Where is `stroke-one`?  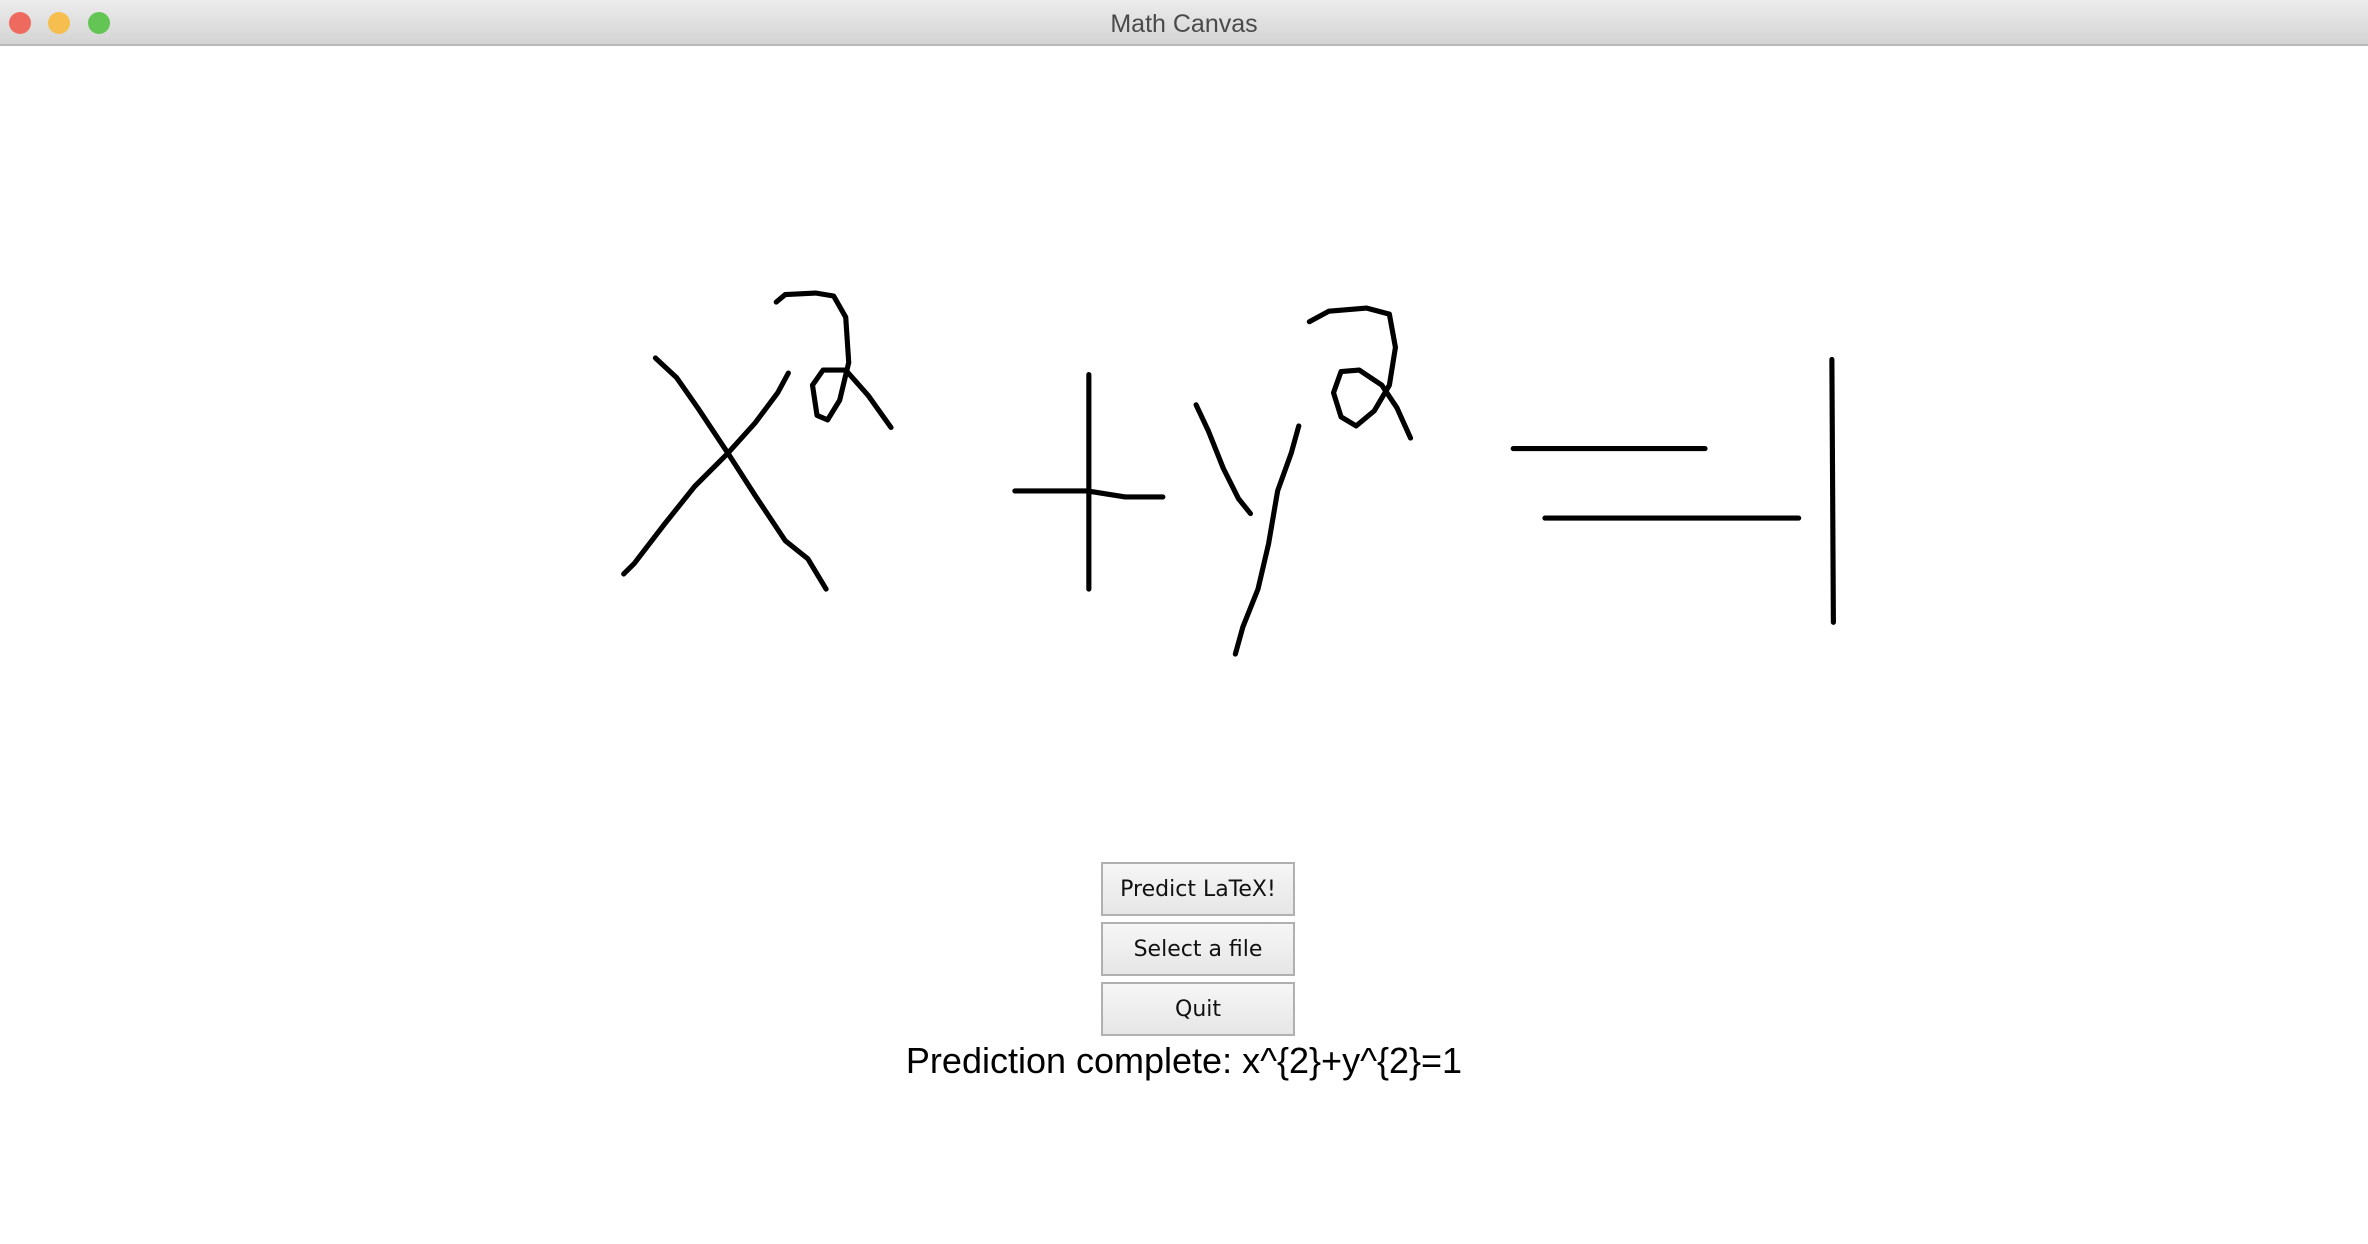
stroke-one is located at coordinates (1832, 490).